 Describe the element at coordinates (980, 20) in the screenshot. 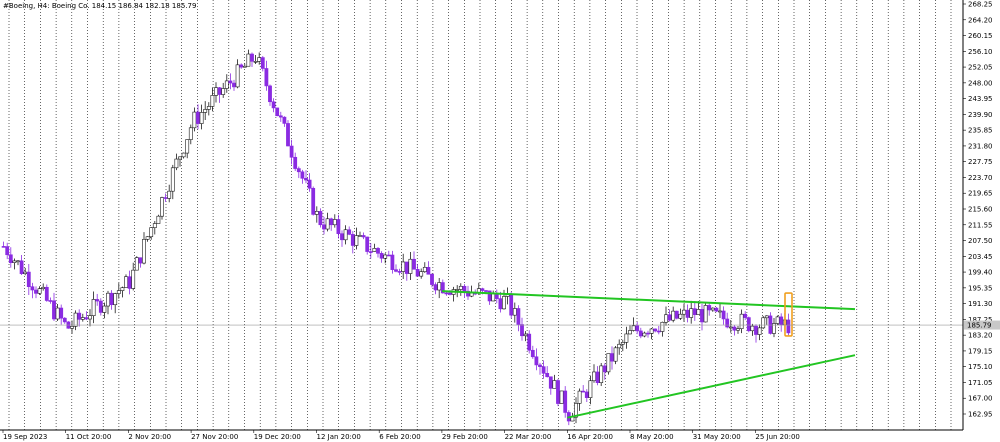

I see `y-tick-label: 264.20` at that location.